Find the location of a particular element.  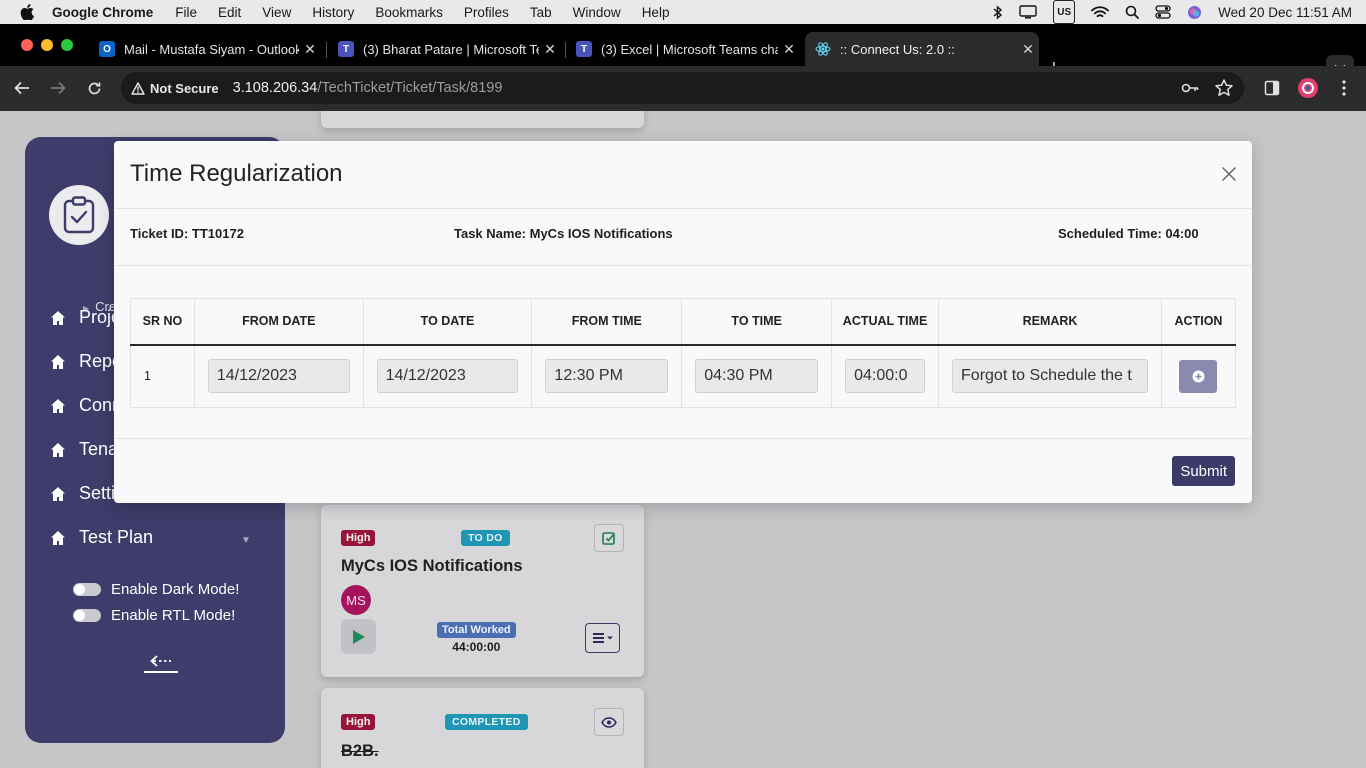

window-zoom-button is located at coordinates (67, 45).